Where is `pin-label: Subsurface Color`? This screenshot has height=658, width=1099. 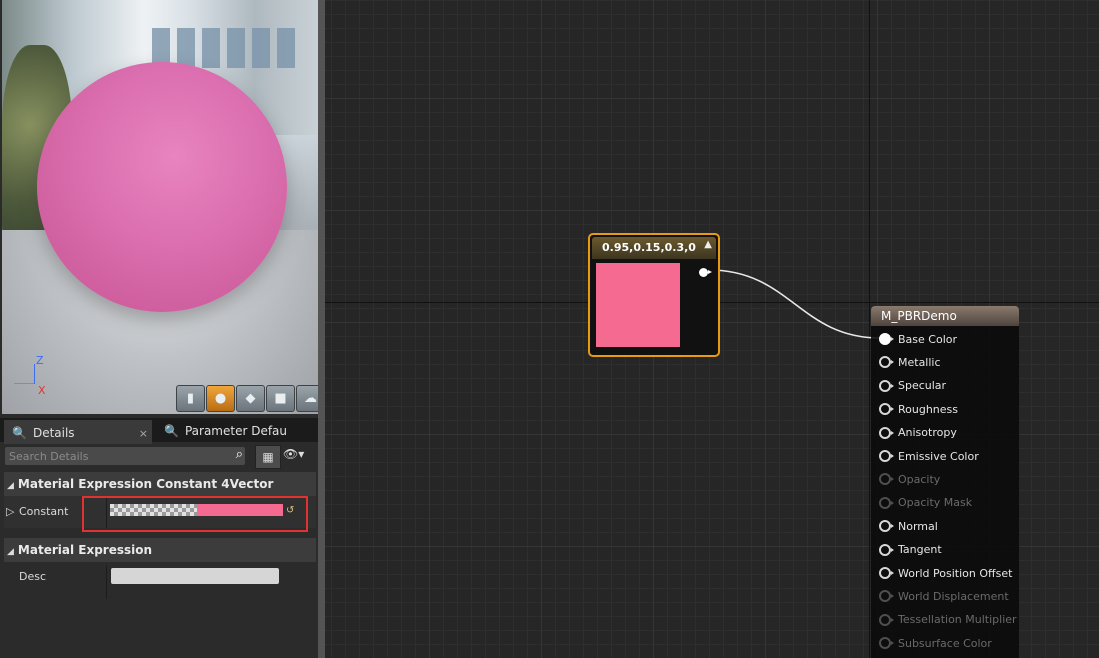
pin-label: Subsurface Color is located at coordinates (945, 643).